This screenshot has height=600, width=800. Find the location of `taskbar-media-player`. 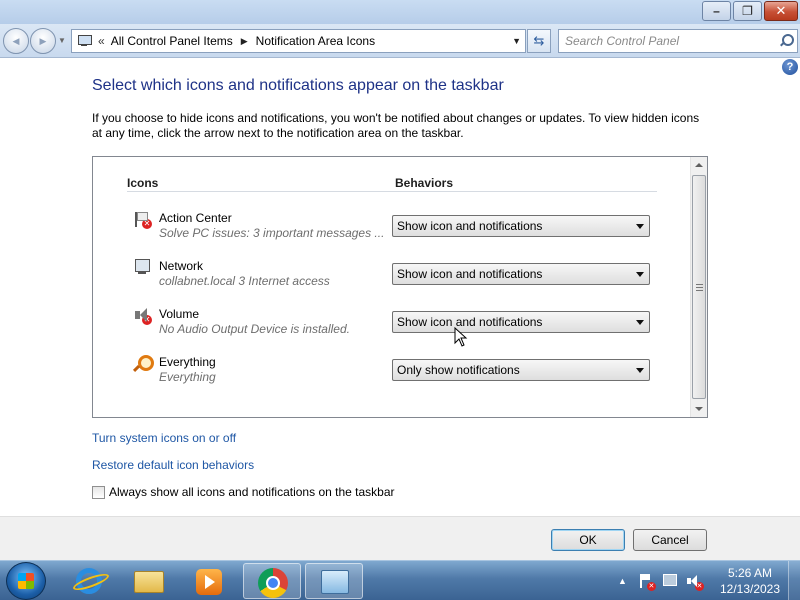

taskbar-media-player is located at coordinates (209, 581).